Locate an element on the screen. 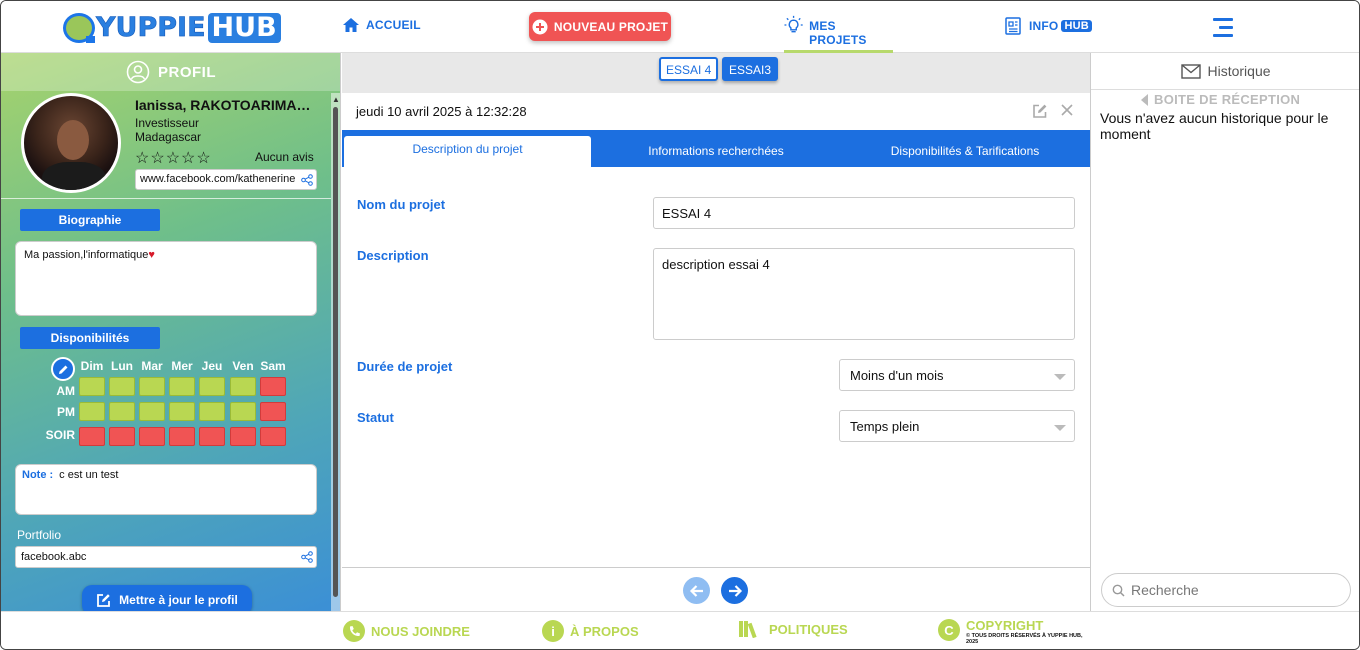  footer-about: i À PROPOS is located at coordinates (590, 631).